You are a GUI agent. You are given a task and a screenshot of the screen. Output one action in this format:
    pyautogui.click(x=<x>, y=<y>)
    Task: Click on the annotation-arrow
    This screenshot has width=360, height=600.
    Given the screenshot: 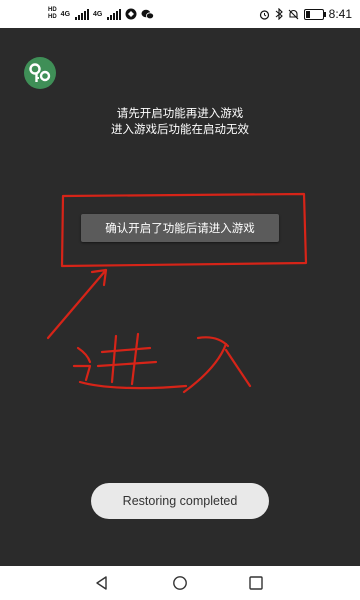 What is the action you would take?
    pyautogui.click(x=77, y=304)
    